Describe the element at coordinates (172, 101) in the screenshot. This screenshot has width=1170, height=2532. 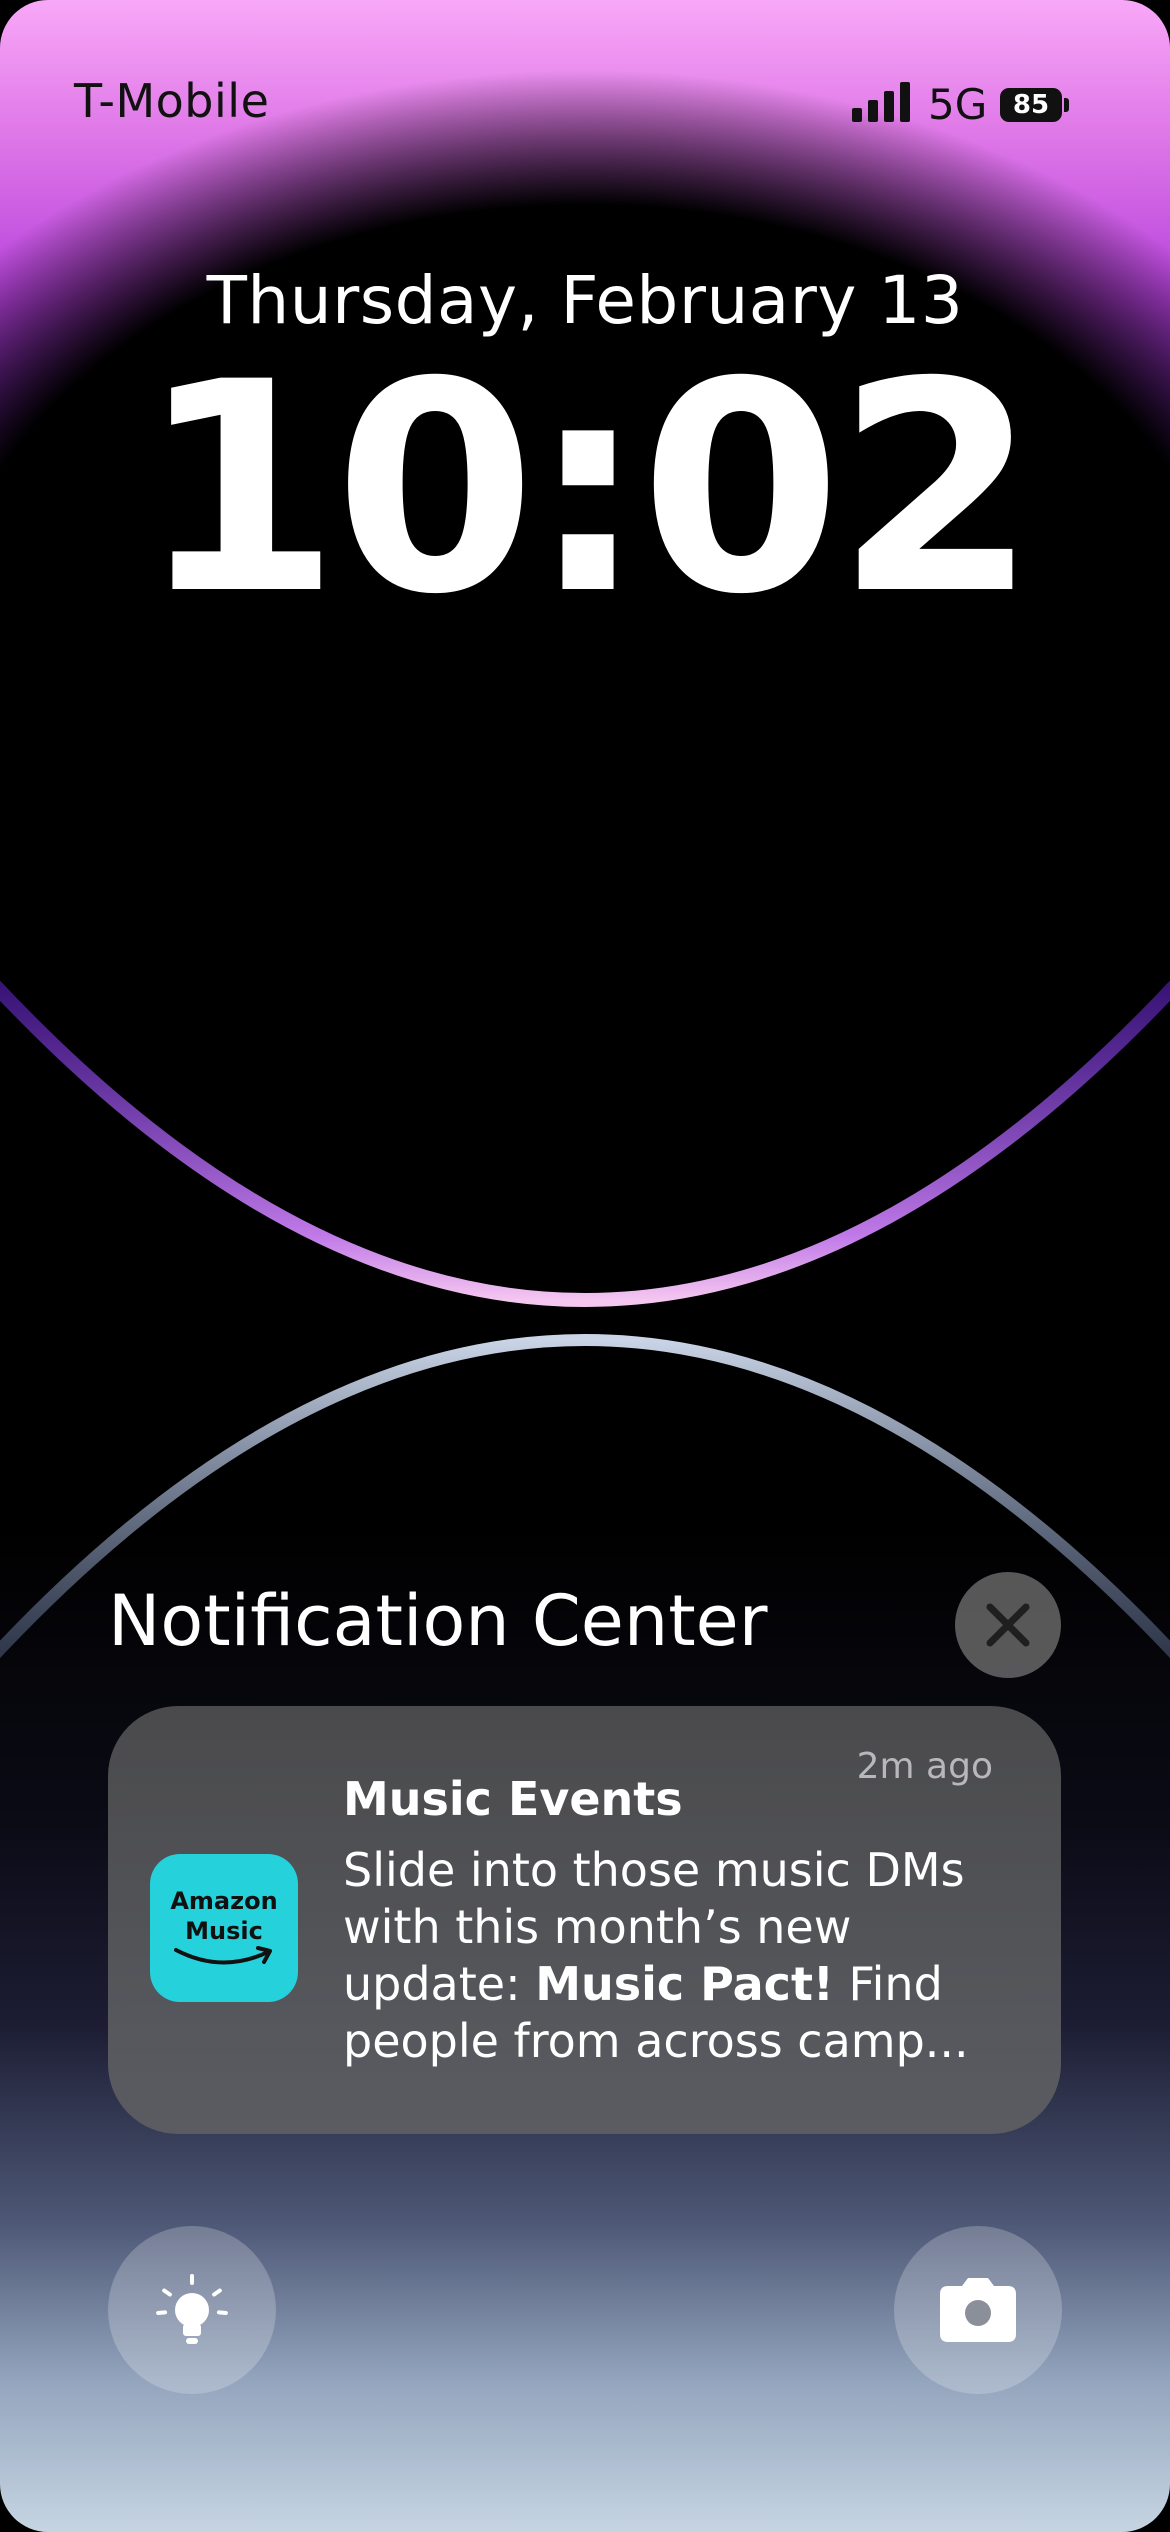
I see `carrier-name: T-Mobile` at that location.